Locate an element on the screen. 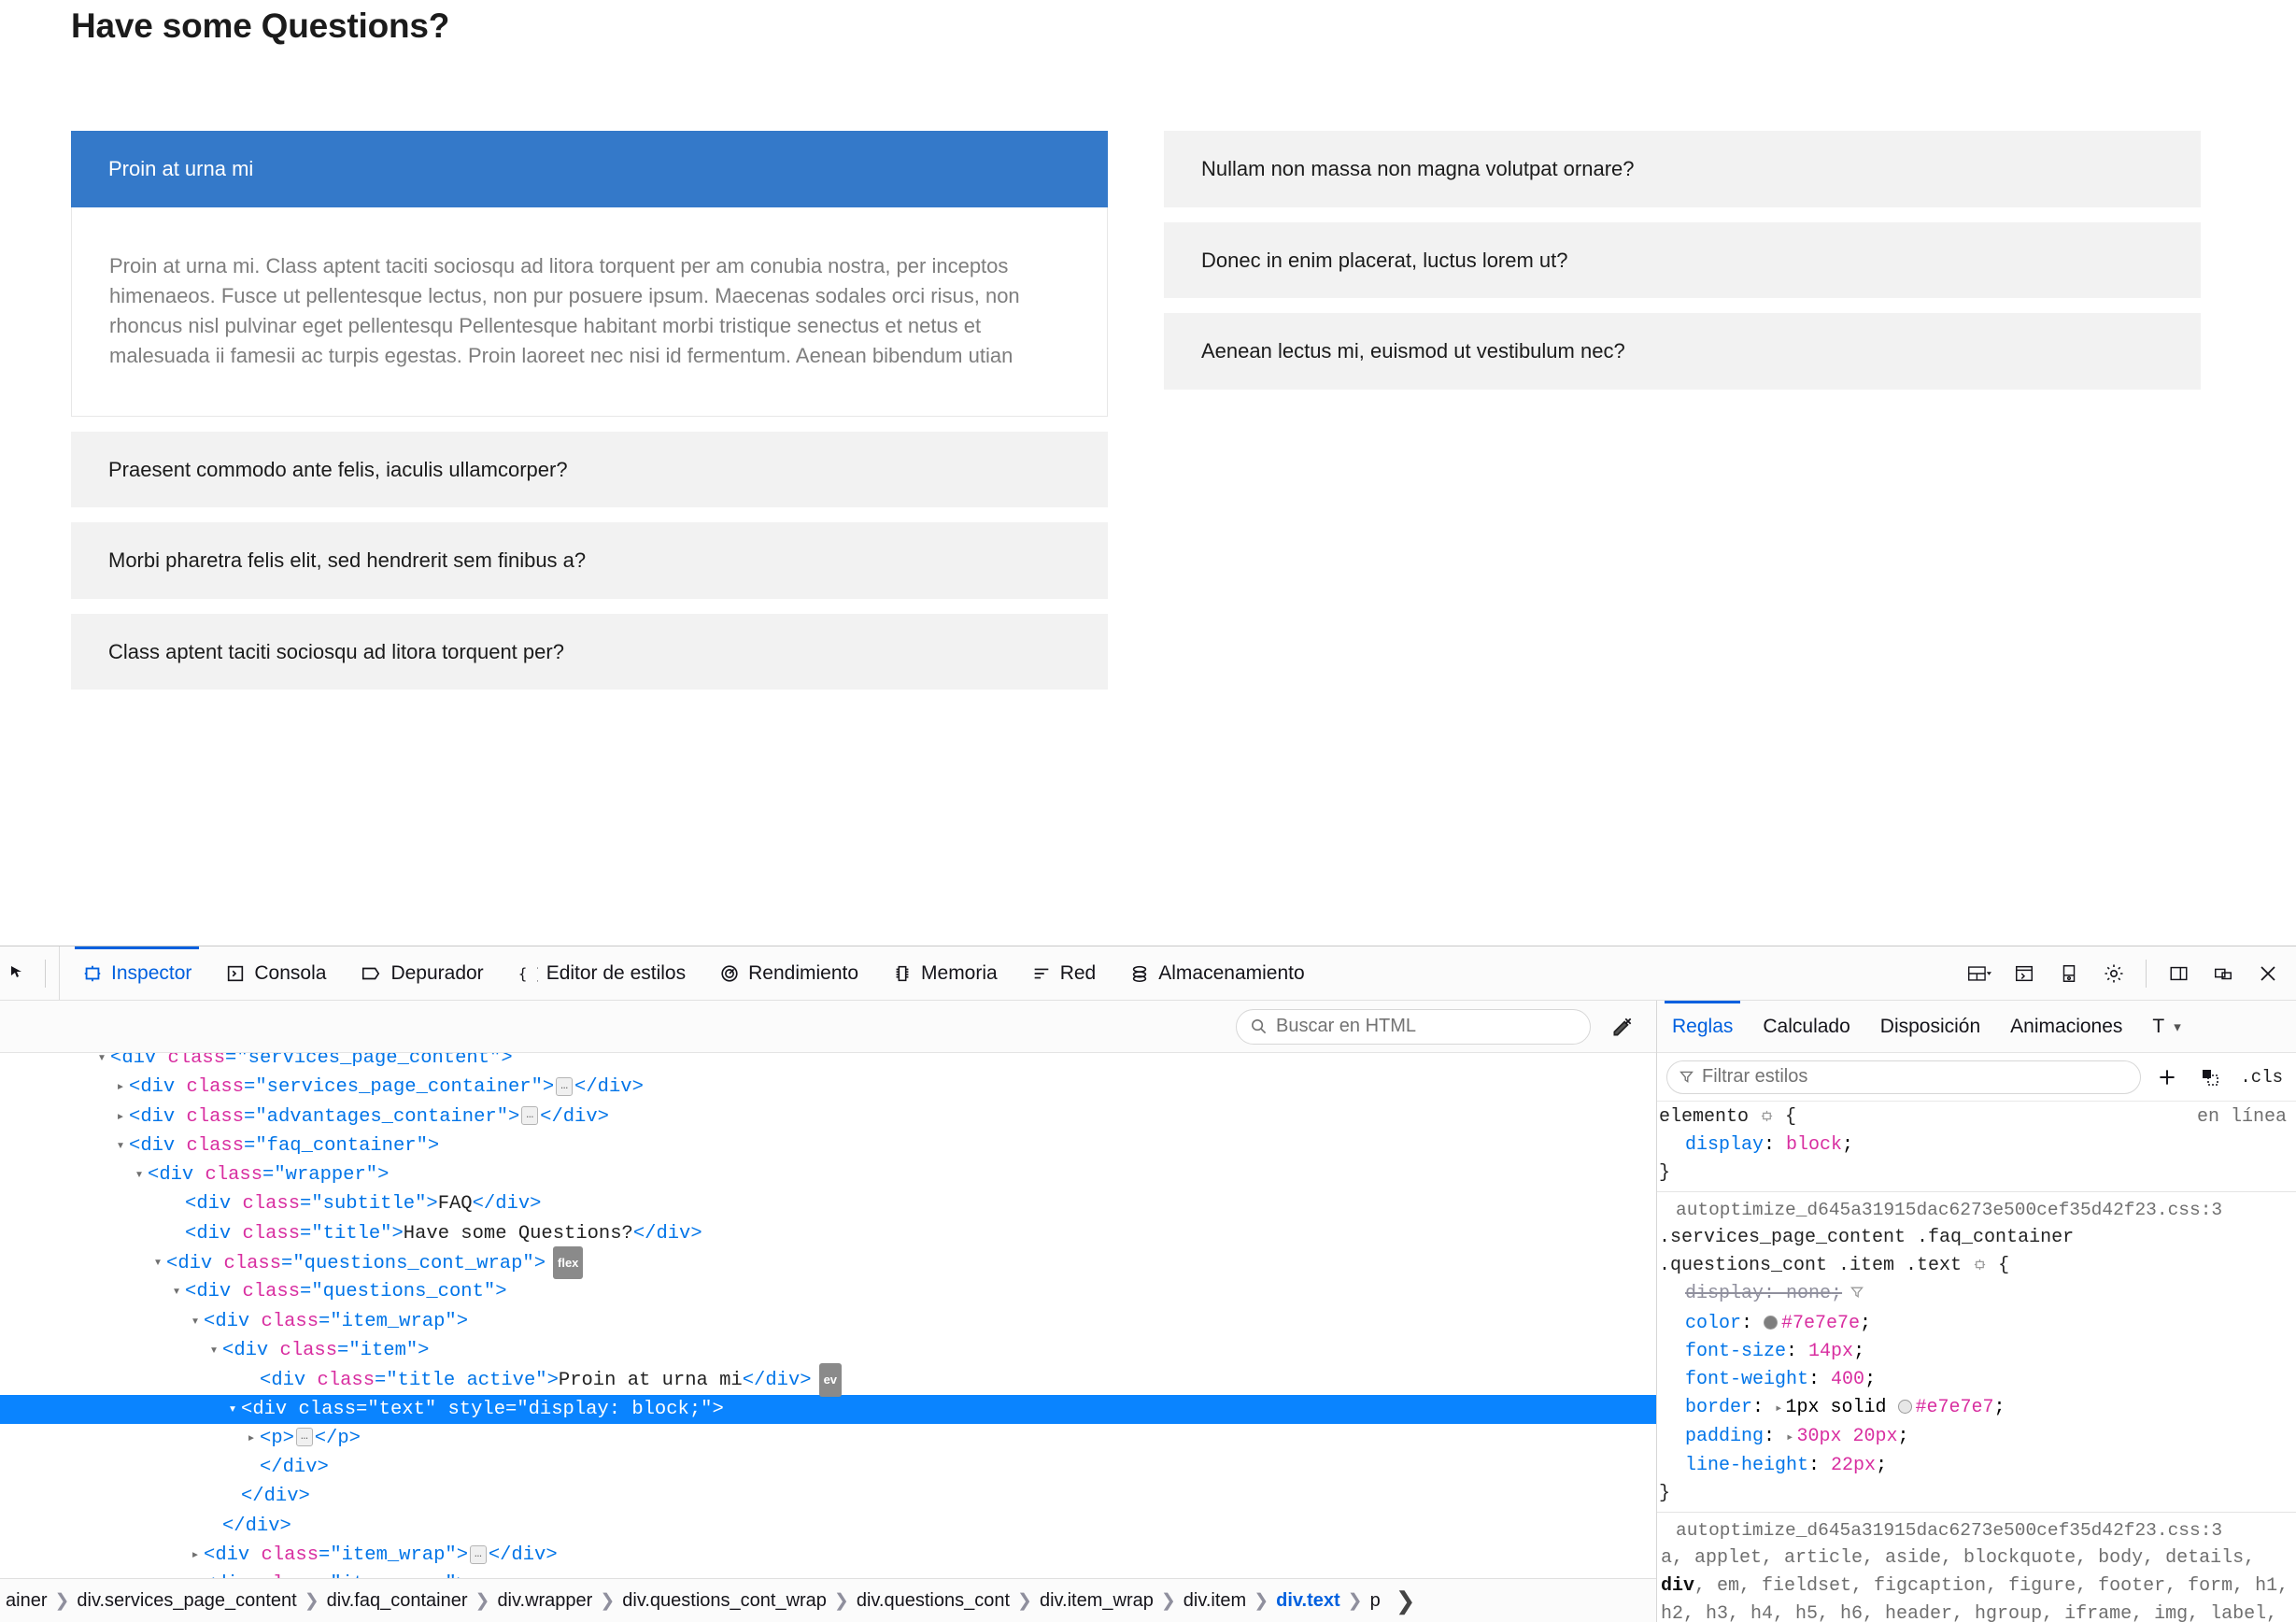  plus-icon is located at coordinates (2167, 1077).